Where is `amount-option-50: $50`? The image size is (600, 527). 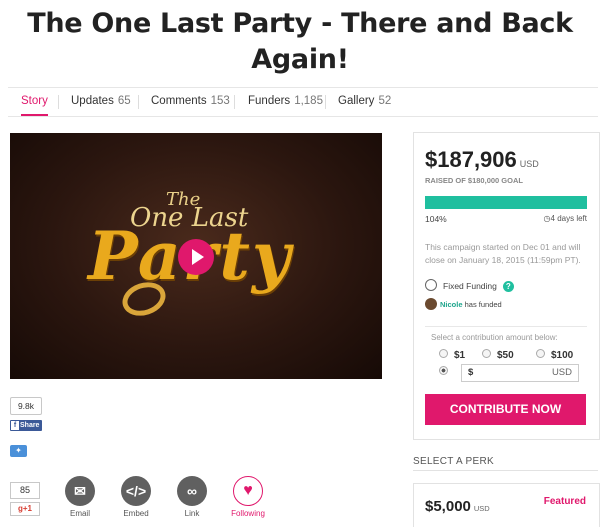
amount-option-50: $50 is located at coordinates (498, 355).